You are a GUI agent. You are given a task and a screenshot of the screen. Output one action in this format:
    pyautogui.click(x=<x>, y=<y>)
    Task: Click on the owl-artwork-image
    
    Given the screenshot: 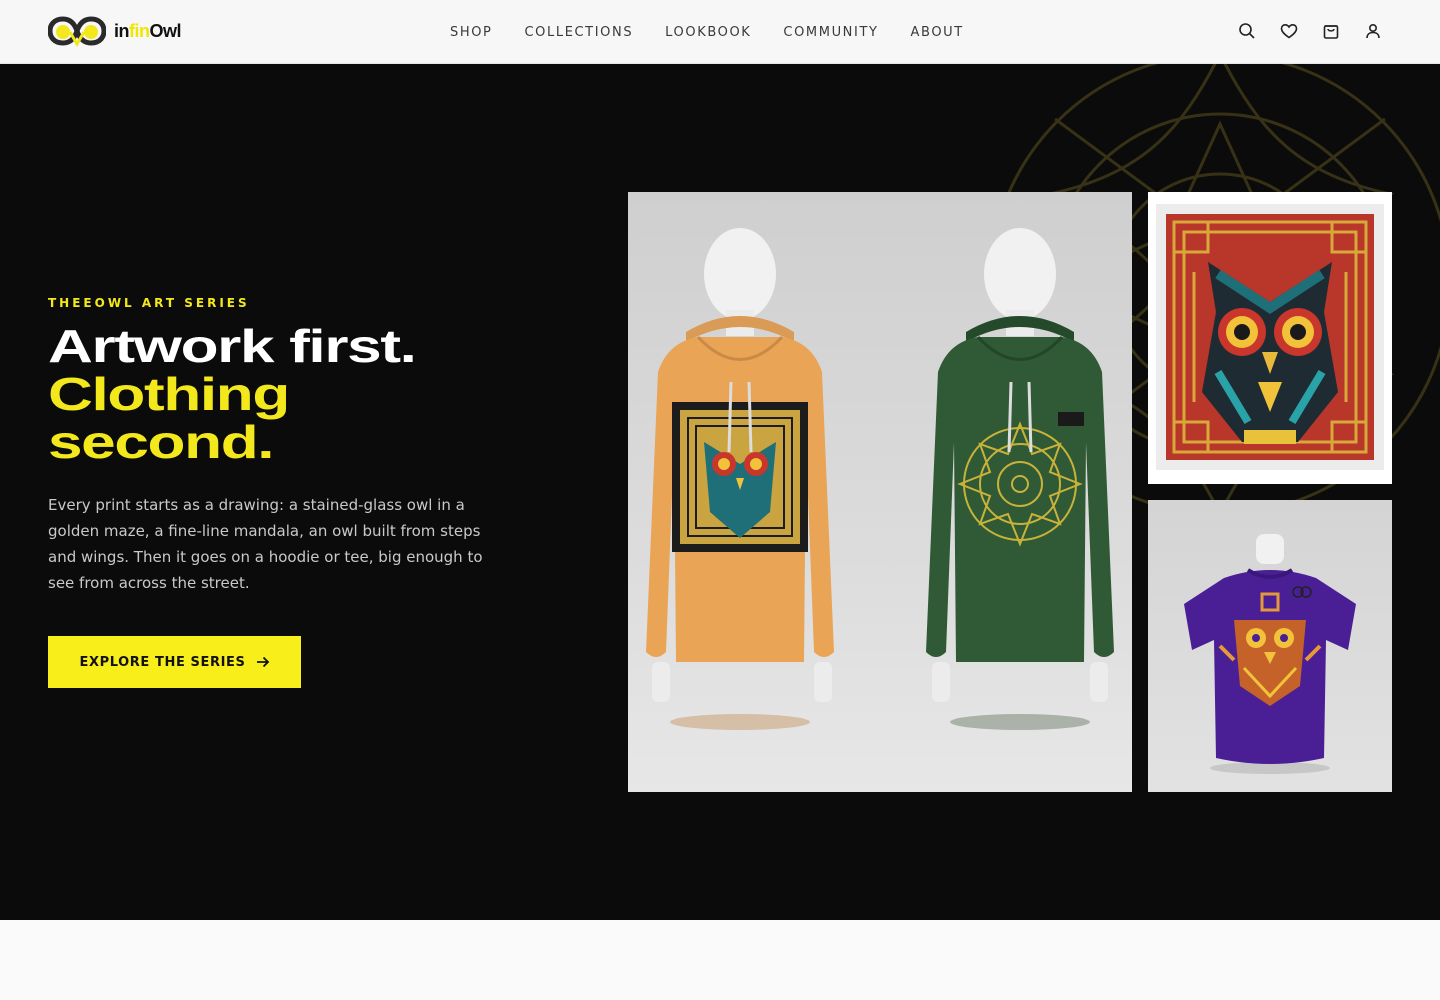 What is the action you would take?
    pyautogui.click(x=1270, y=338)
    